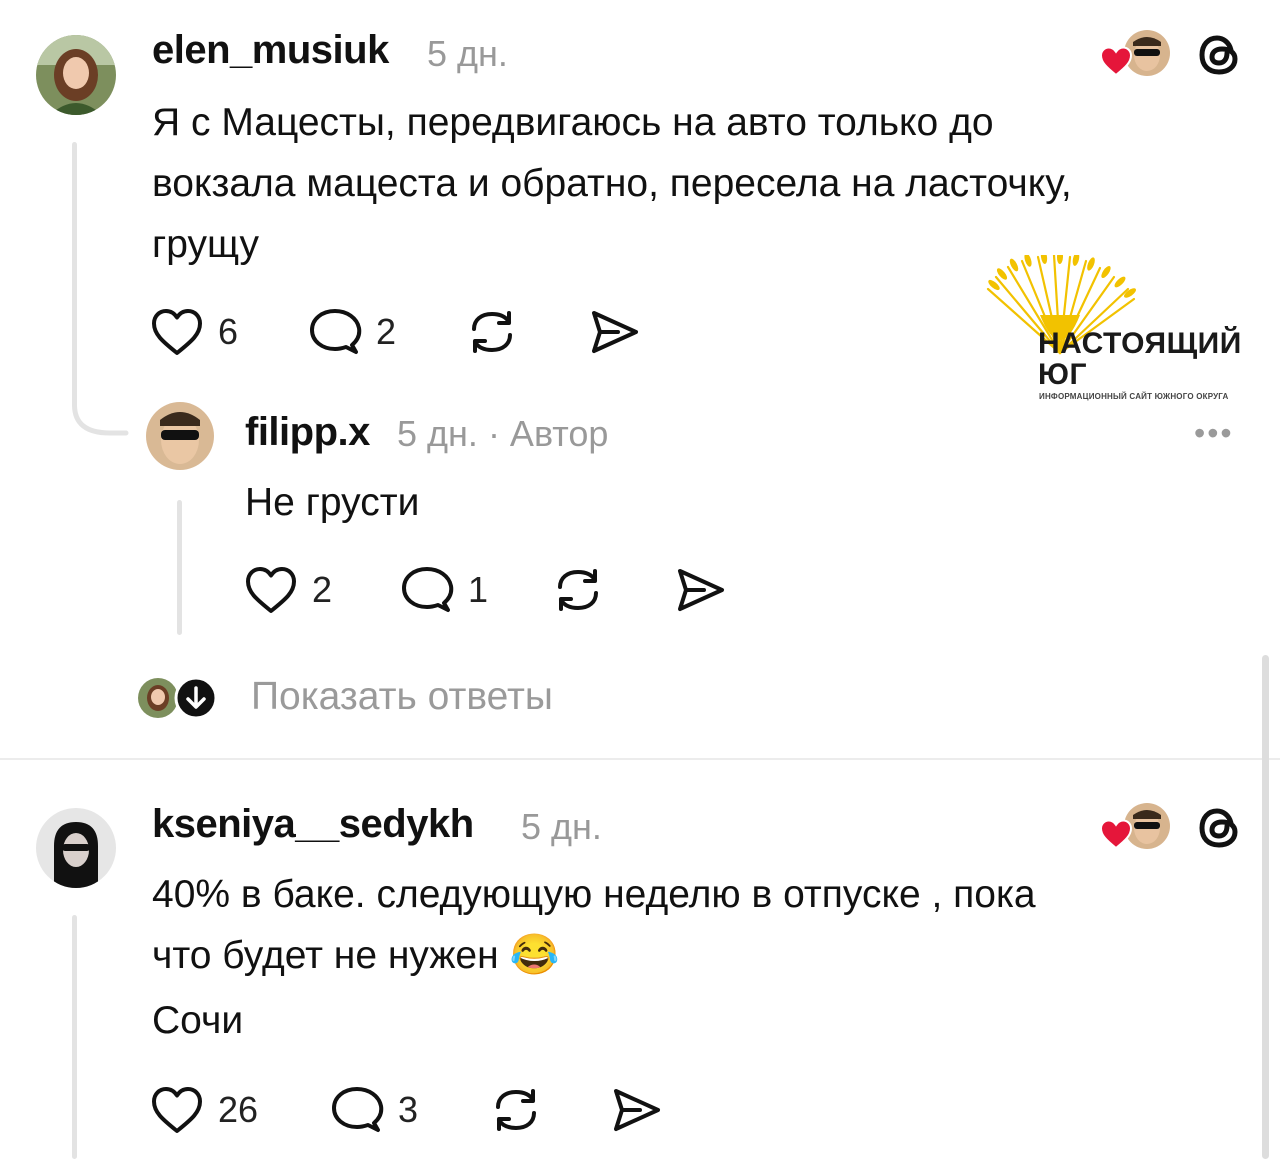 The image size is (1280, 1159). I want to click on watermark-title-line2: ЮГ, so click(1062, 374).